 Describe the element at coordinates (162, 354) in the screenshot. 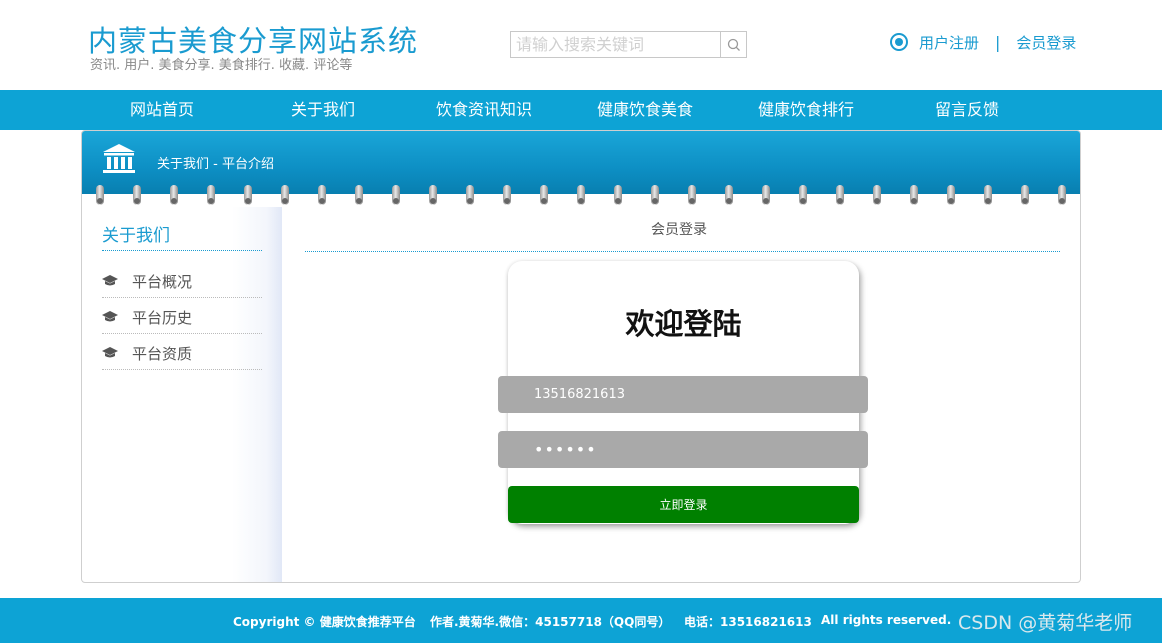

I see `sidebar-item-label: 平台资质` at that location.